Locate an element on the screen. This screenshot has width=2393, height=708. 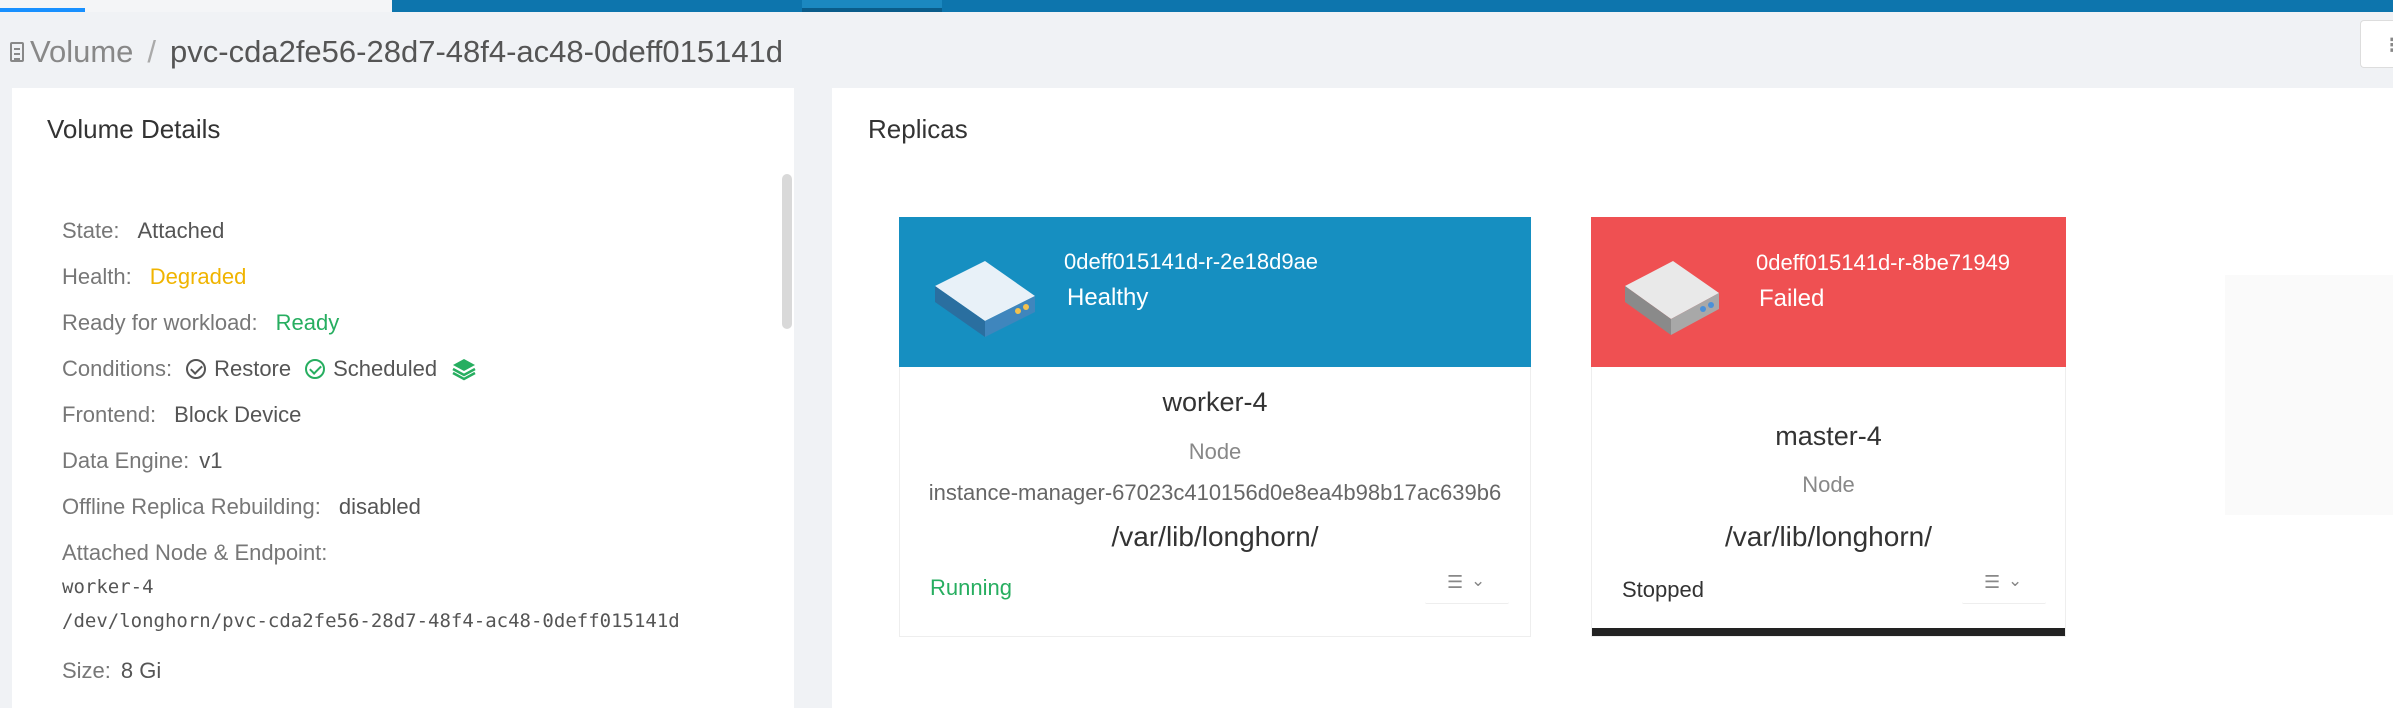
conditions-row: Conditions: Restore Scheduled is located at coordinates (269, 369).